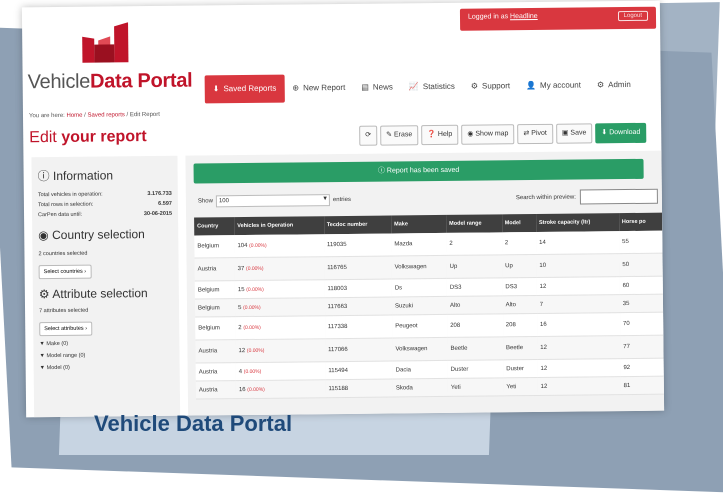 This screenshot has height=493, width=723. What do you see at coordinates (614, 85) in the screenshot?
I see `nav-item-admin: ⚙ Admin` at bounding box center [614, 85].